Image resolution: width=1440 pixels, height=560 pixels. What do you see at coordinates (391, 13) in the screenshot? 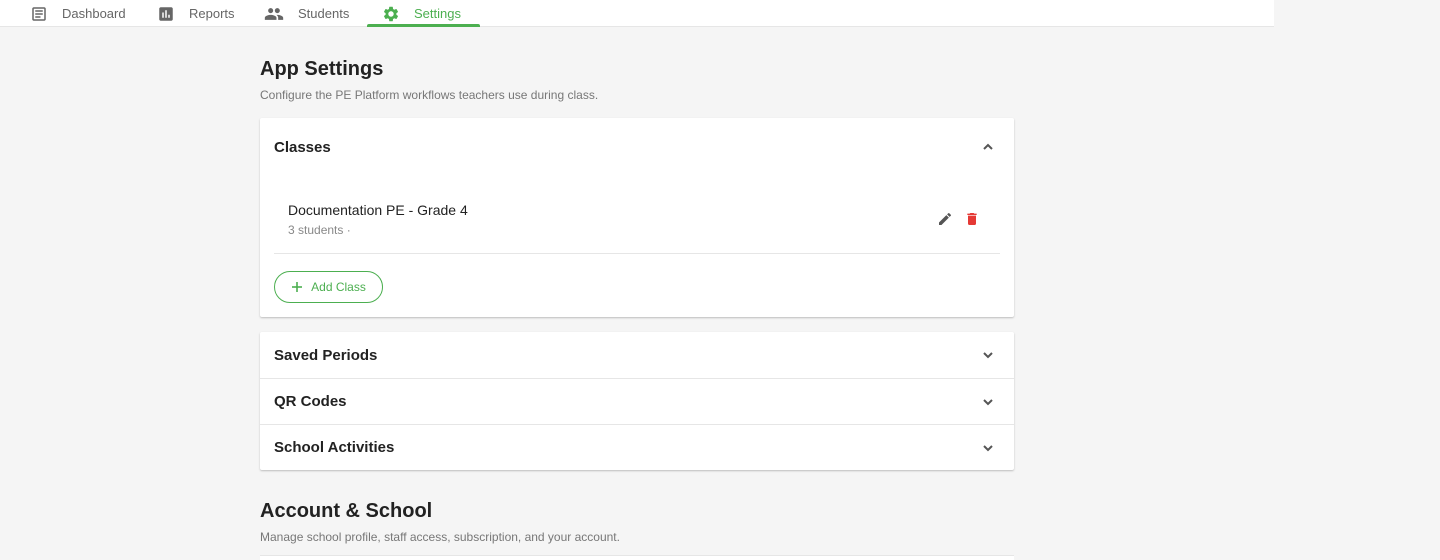
I see `settings-icon` at bounding box center [391, 13].